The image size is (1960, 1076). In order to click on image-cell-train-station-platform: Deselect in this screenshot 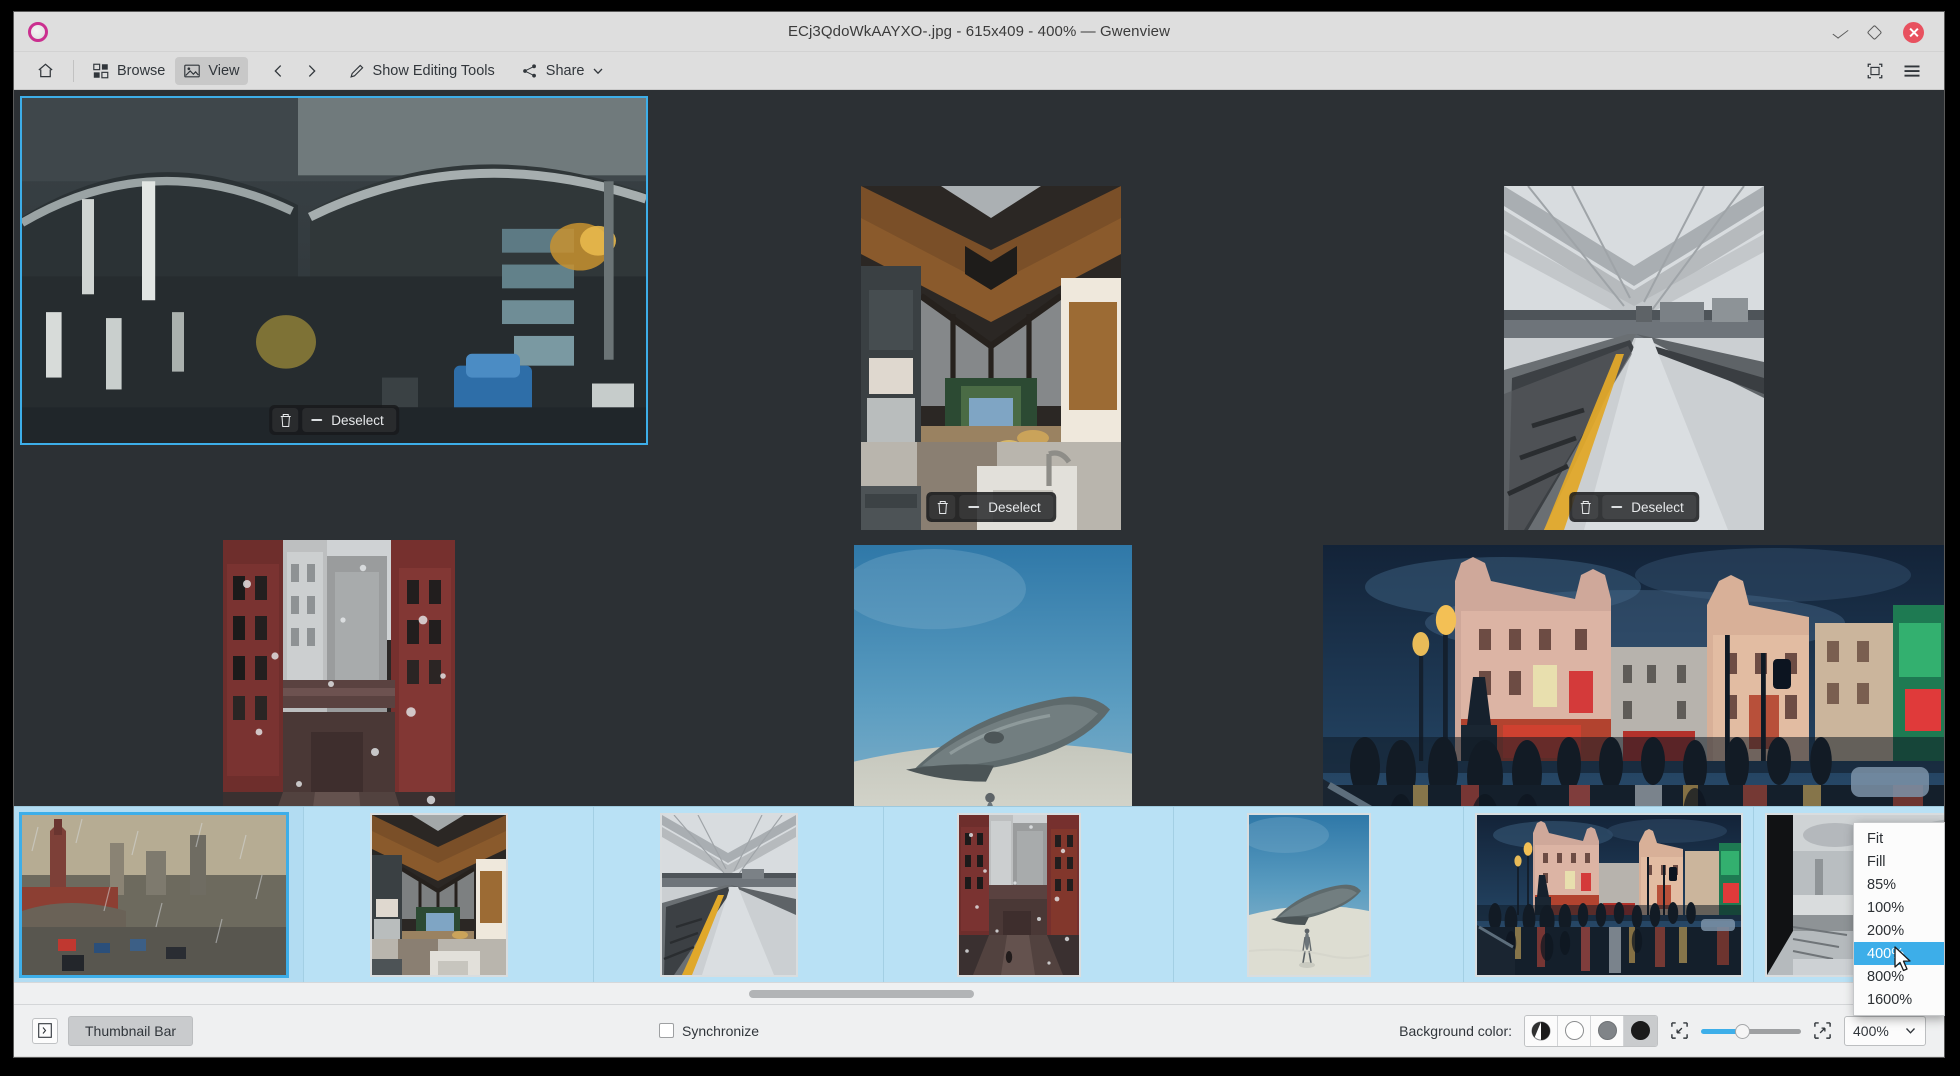, I will do `click(1634, 358)`.